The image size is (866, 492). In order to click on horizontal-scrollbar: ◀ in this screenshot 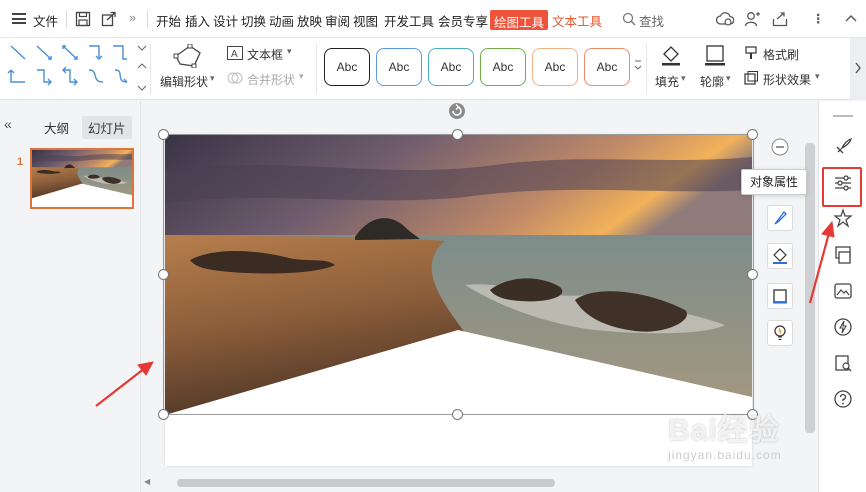, I will do `click(479, 483)`.